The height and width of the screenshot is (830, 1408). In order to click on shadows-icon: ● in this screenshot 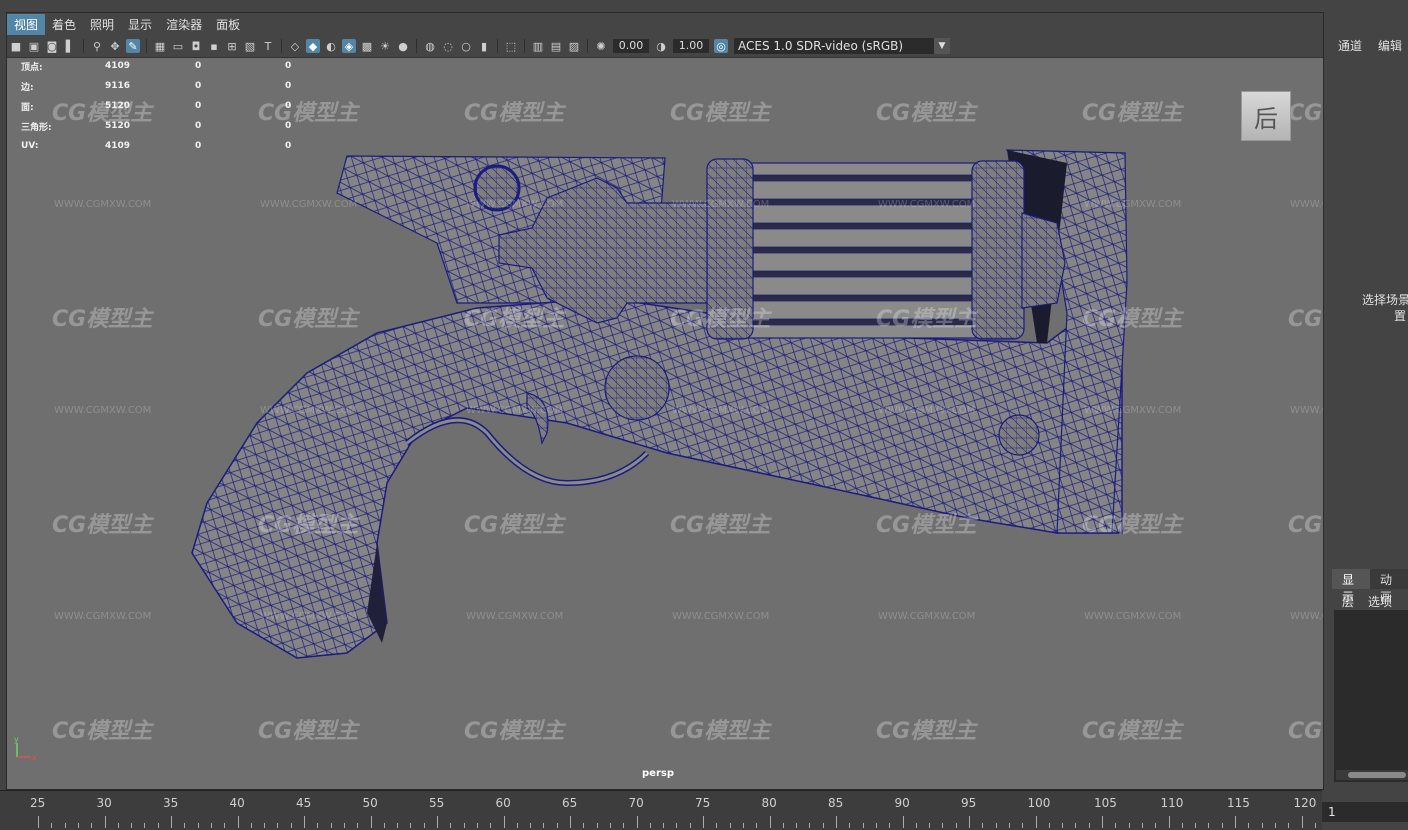, I will do `click(403, 46)`.